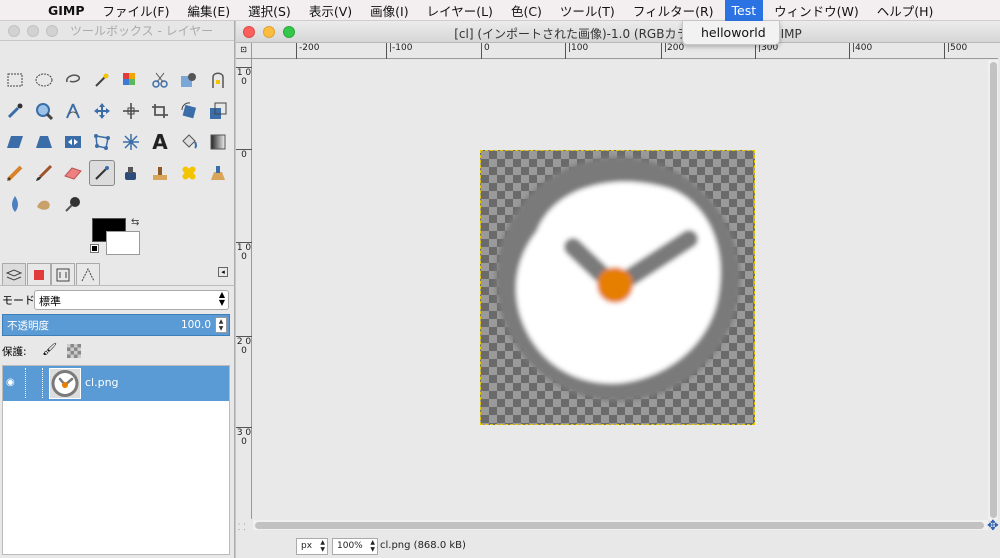 This screenshot has height=558, width=1000. What do you see at coordinates (526, 10) in the screenshot?
I see `menu-colors: 色(C)` at bounding box center [526, 10].